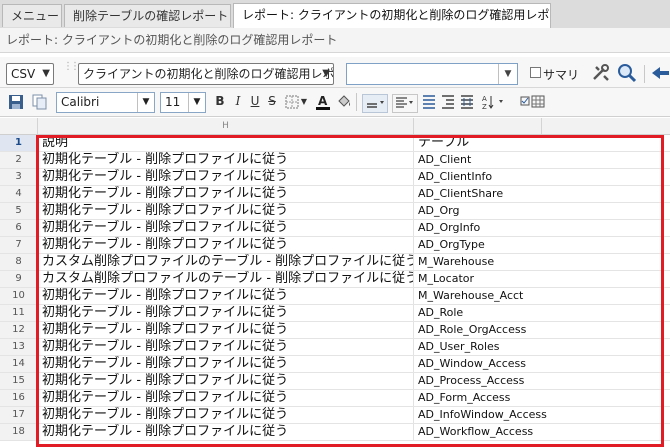 This screenshot has width=670, height=448. I want to click on tab-menu: メニュー, so click(32, 15).